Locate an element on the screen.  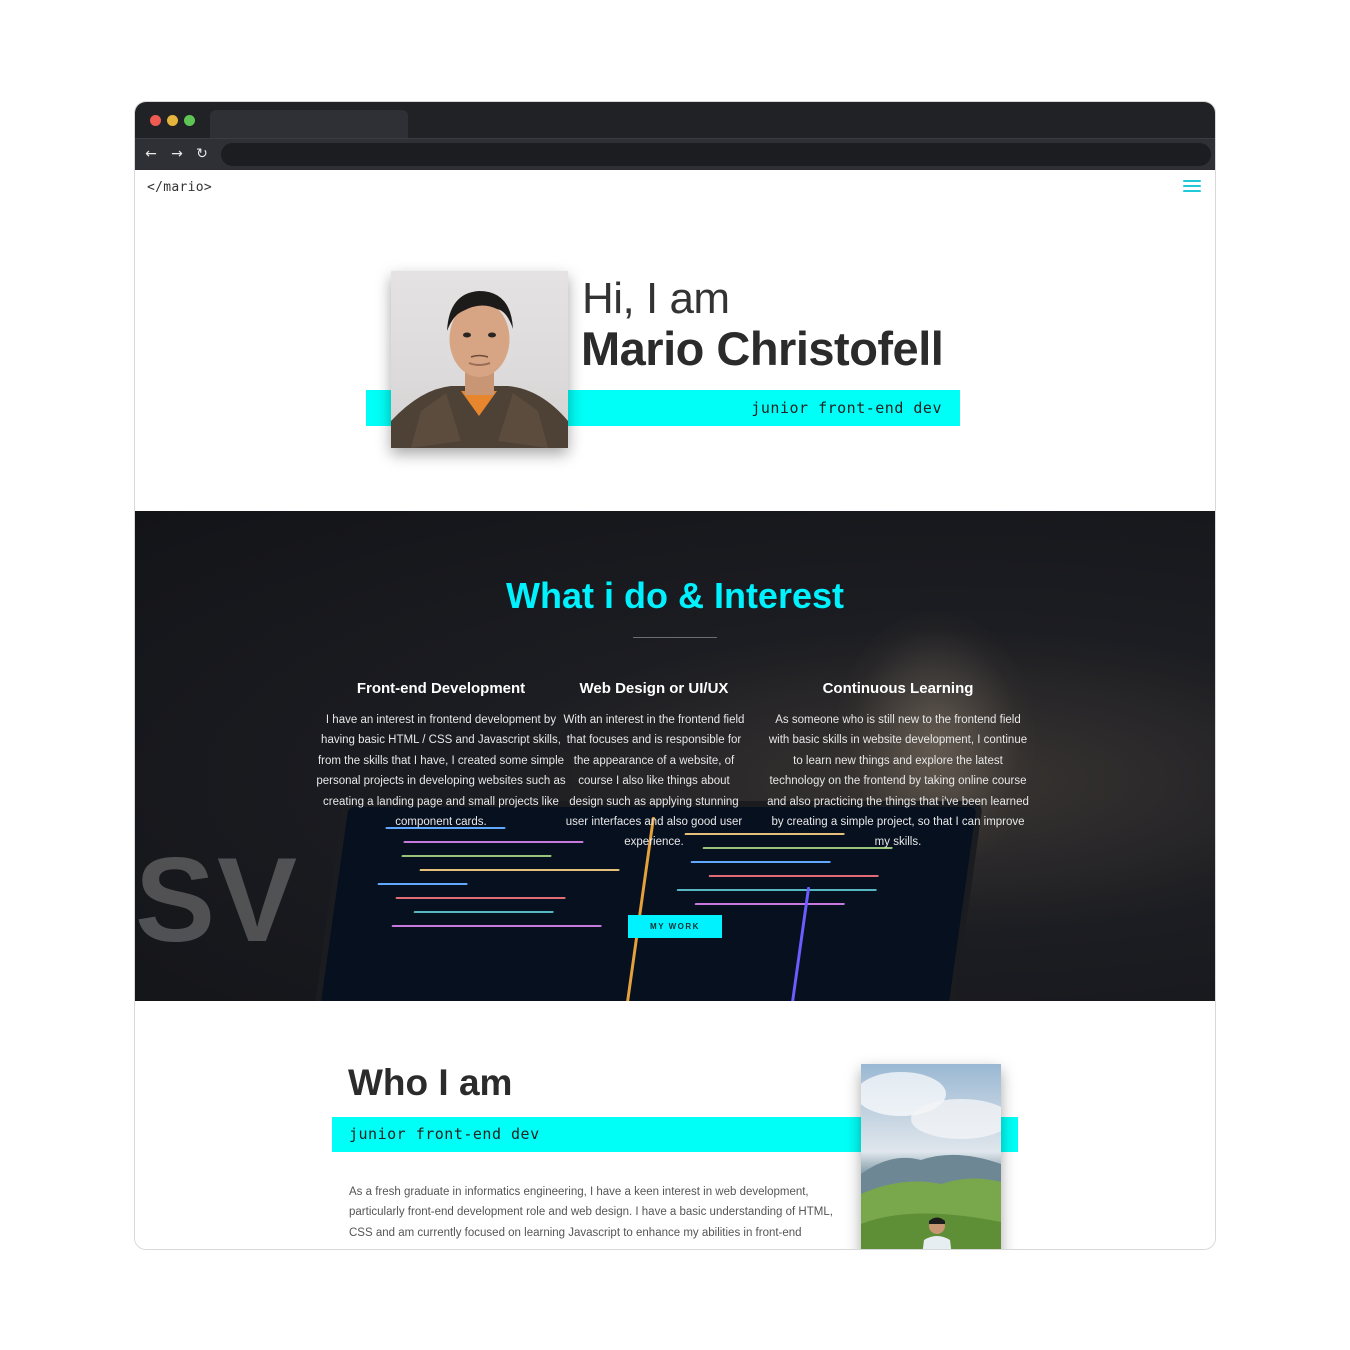
hamburger-menu-icon is located at coordinates (1192, 186).